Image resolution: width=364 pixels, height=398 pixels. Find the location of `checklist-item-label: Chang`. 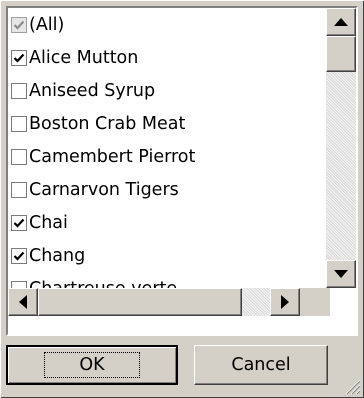

checklist-item-label: Chang is located at coordinates (57, 255).